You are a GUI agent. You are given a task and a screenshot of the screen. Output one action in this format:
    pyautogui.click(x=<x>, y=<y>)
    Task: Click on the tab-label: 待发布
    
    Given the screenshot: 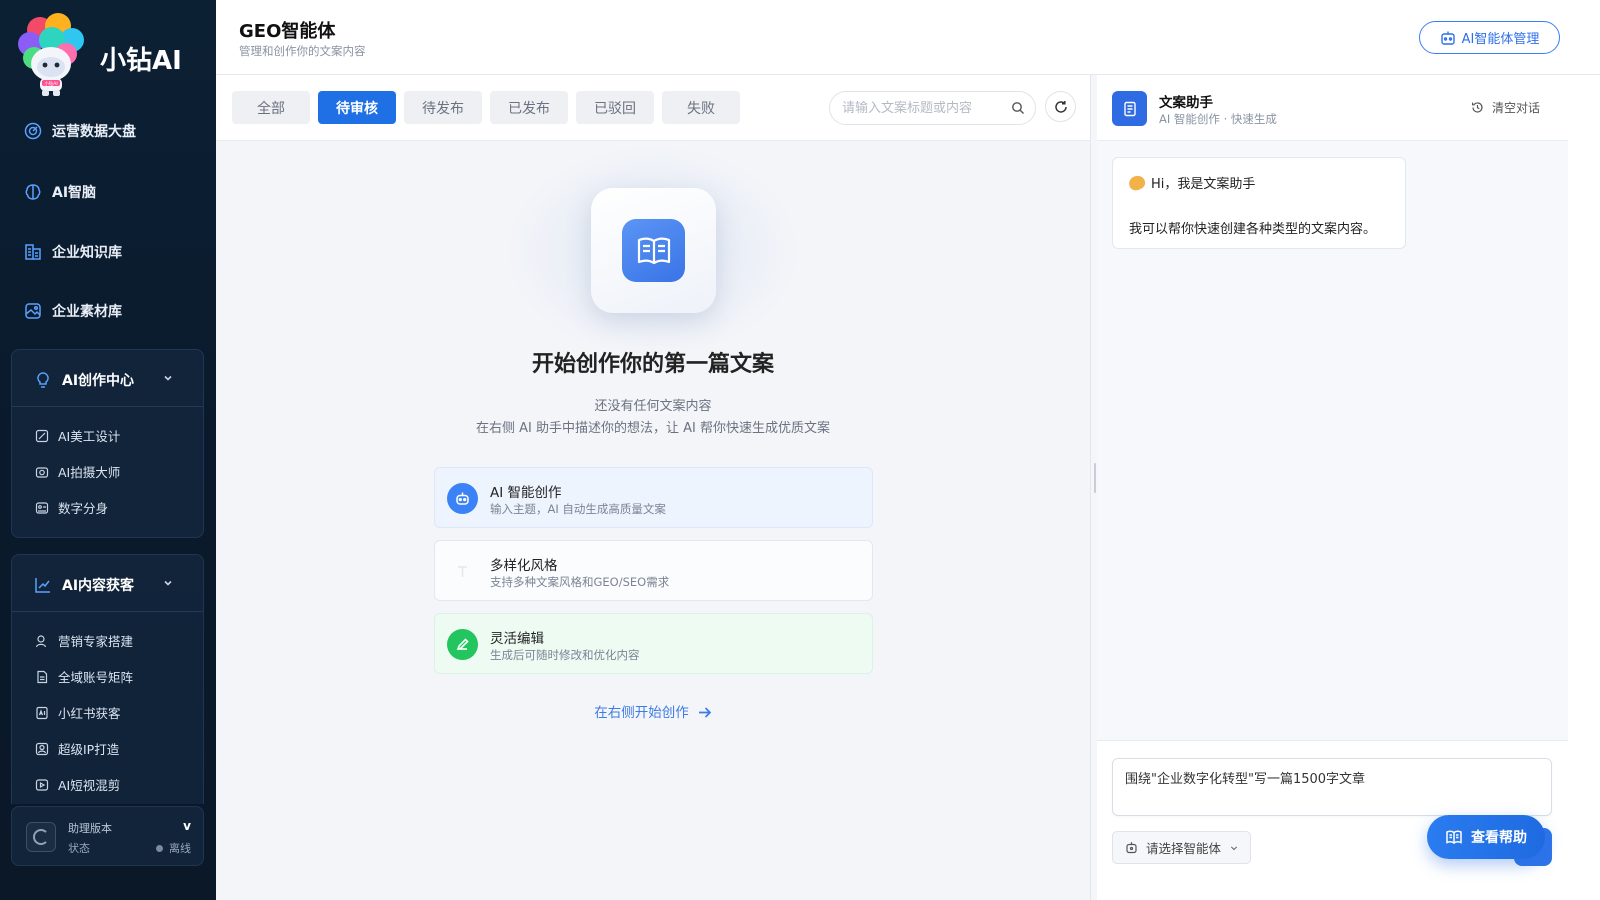 What is the action you would take?
    pyautogui.click(x=443, y=108)
    